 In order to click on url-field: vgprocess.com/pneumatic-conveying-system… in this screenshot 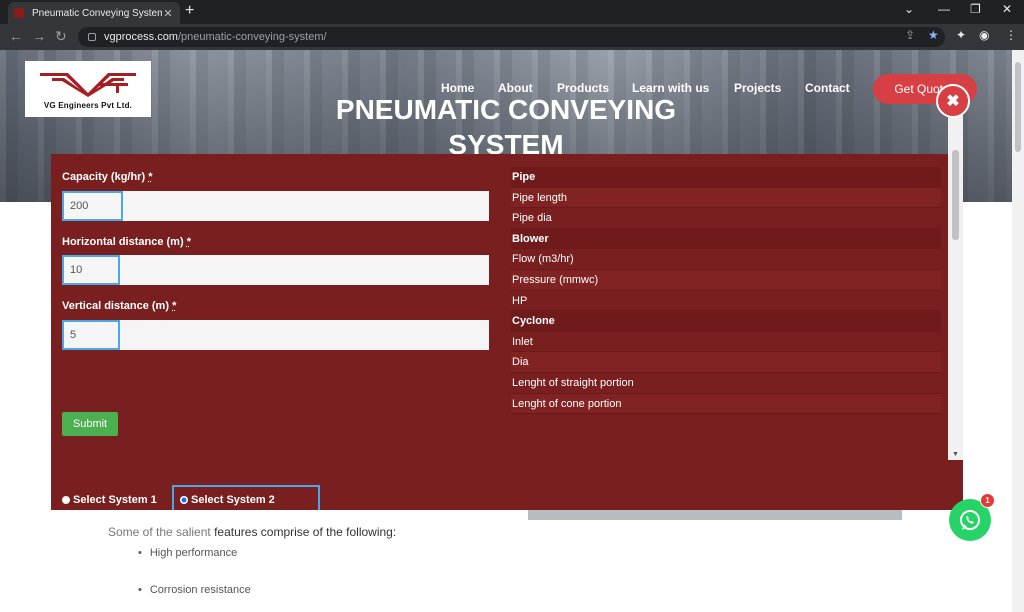, I will do `click(511, 37)`.